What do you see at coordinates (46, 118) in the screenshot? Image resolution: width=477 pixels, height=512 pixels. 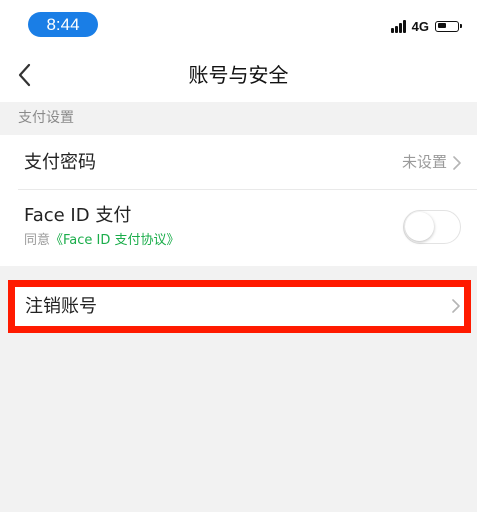 I see `section-header-label: 支付设置` at bounding box center [46, 118].